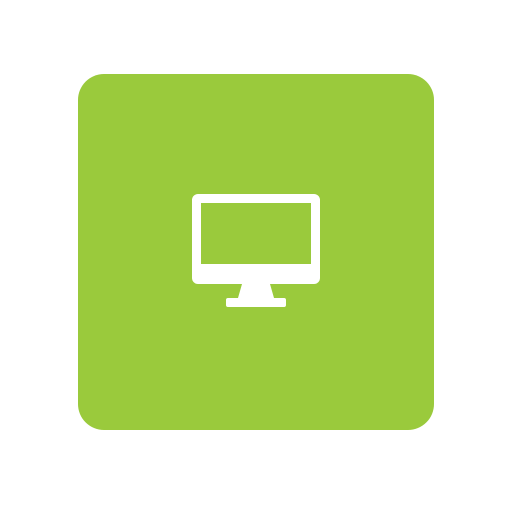 Image resolution: width=512 pixels, height=512 pixels. I want to click on monitor-icon, so click(256, 250).